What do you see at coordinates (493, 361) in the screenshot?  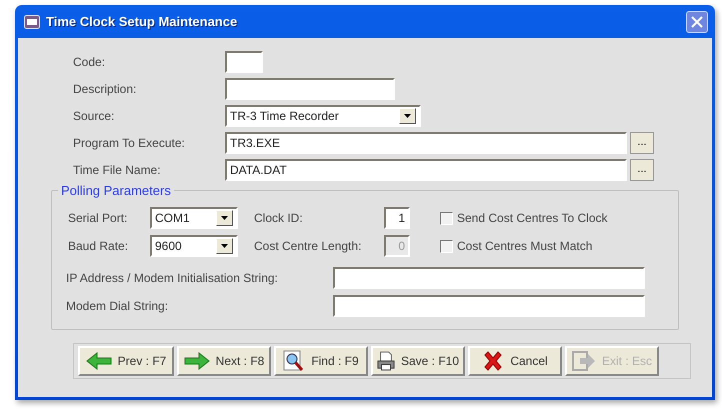 I see `cross-icon` at bounding box center [493, 361].